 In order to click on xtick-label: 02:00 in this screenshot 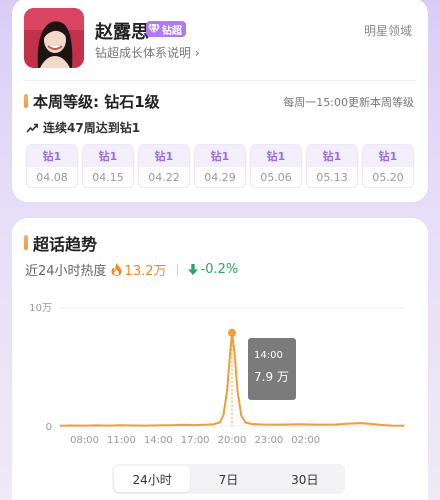, I will do `click(305, 440)`.